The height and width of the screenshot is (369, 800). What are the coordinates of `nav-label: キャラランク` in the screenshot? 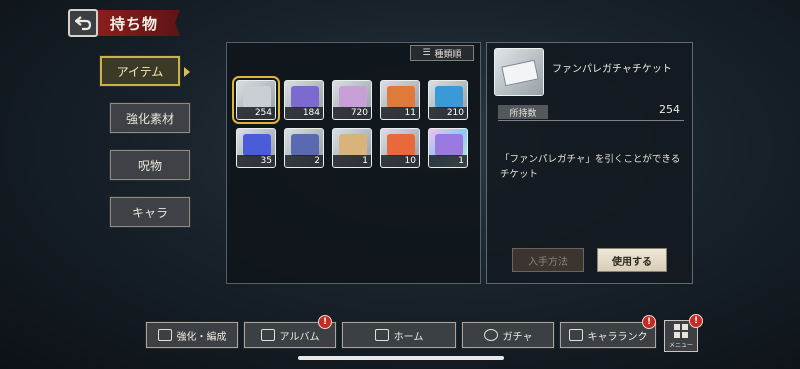 It's located at (617, 337).